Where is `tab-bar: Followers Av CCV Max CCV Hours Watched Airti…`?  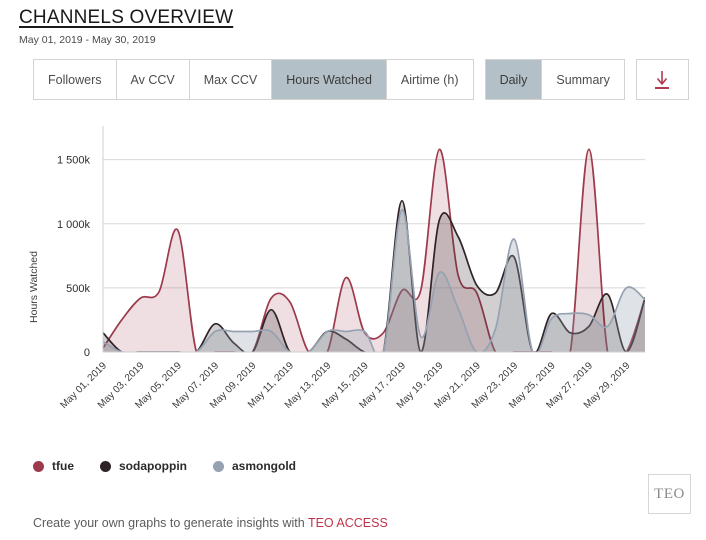
tab-bar: Followers Av CCV Max CCV Hours Watched Airti… is located at coordinates (361, 79).